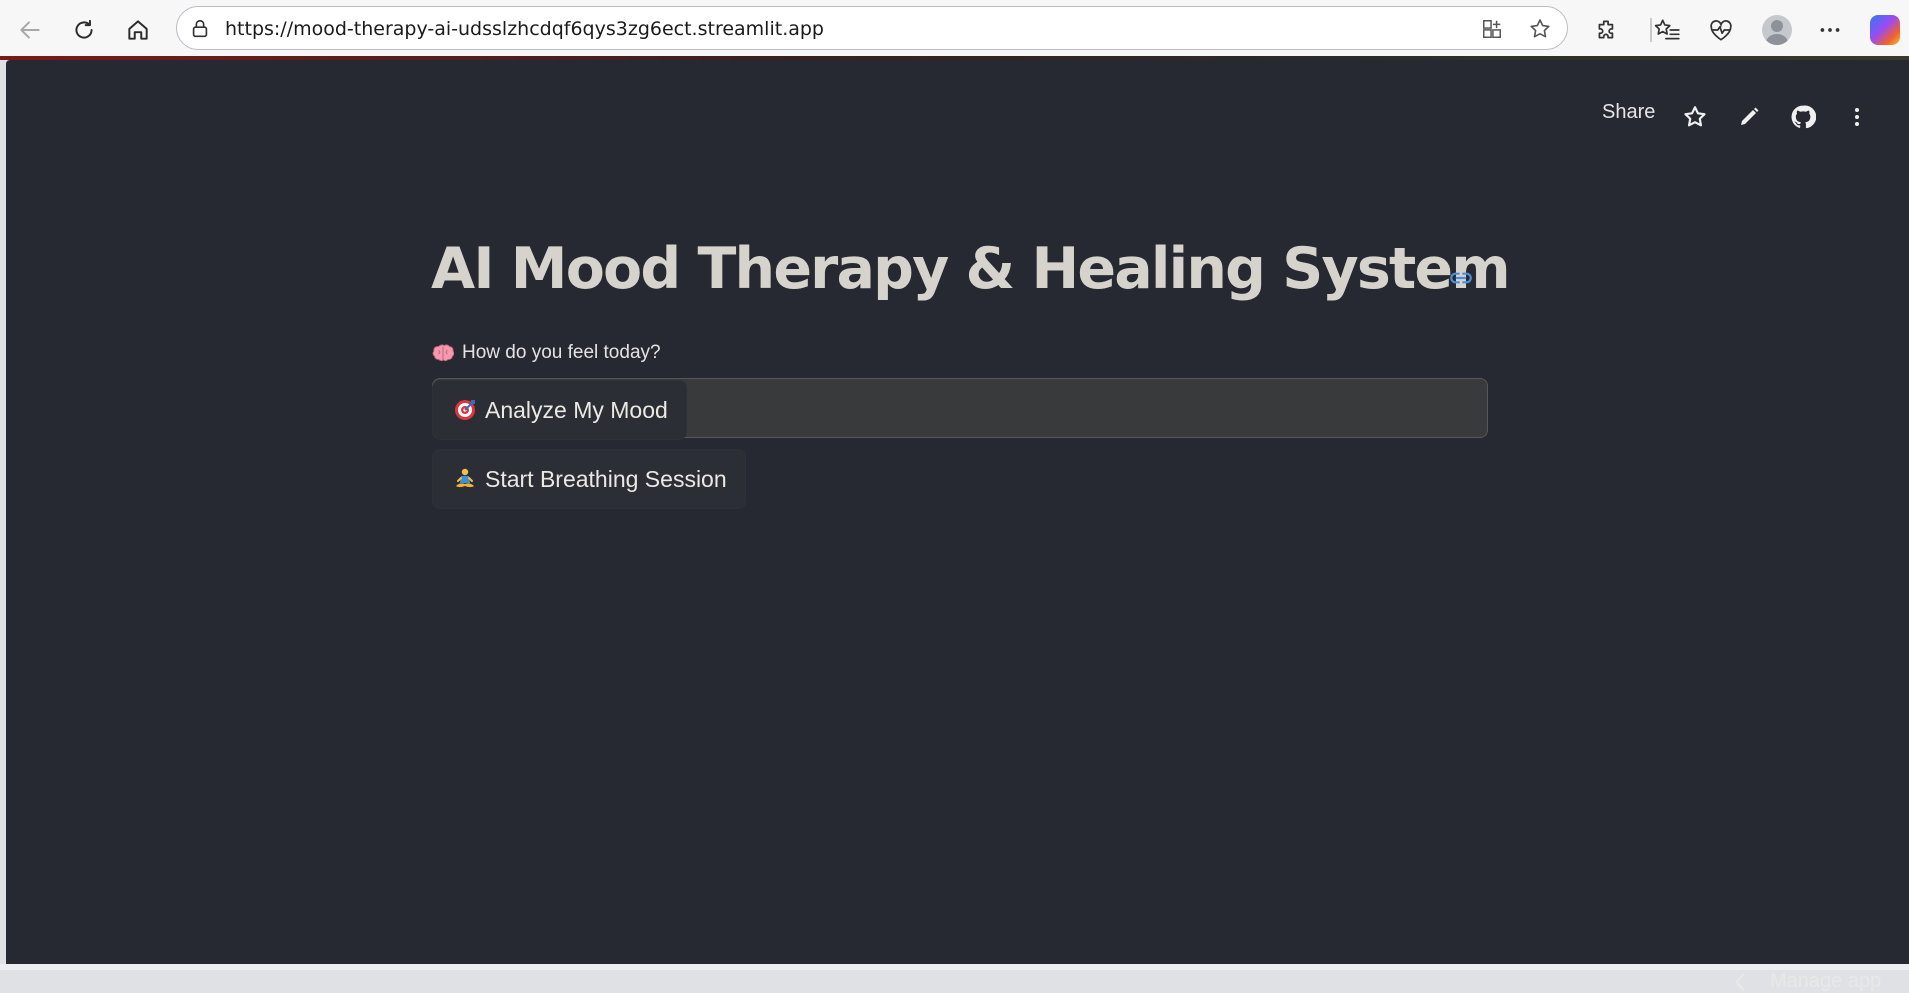  What do you see at coordinates (1628, 112) in the screenshot?
I see `share-link: Share` at bounding box center [1628, 112].